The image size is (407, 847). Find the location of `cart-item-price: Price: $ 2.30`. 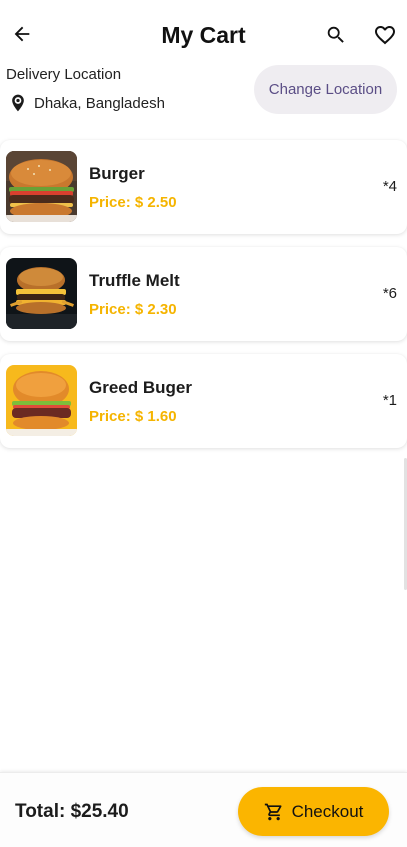

cart-item-price: Price: $ 2.30 is located at coordinates (133, 309).